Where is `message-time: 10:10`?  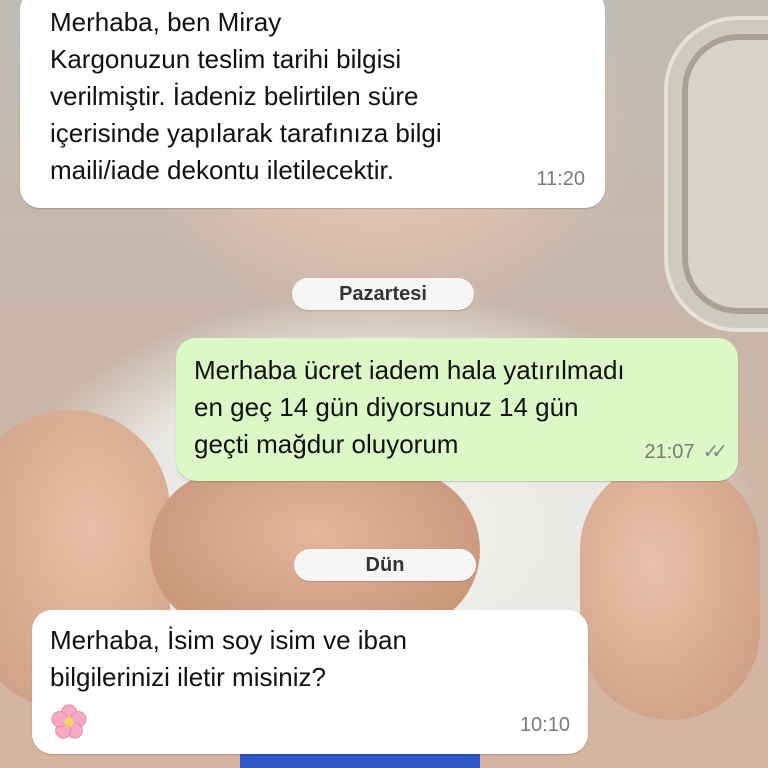
message-time: 10:10 is located at coordinates (544, 725).